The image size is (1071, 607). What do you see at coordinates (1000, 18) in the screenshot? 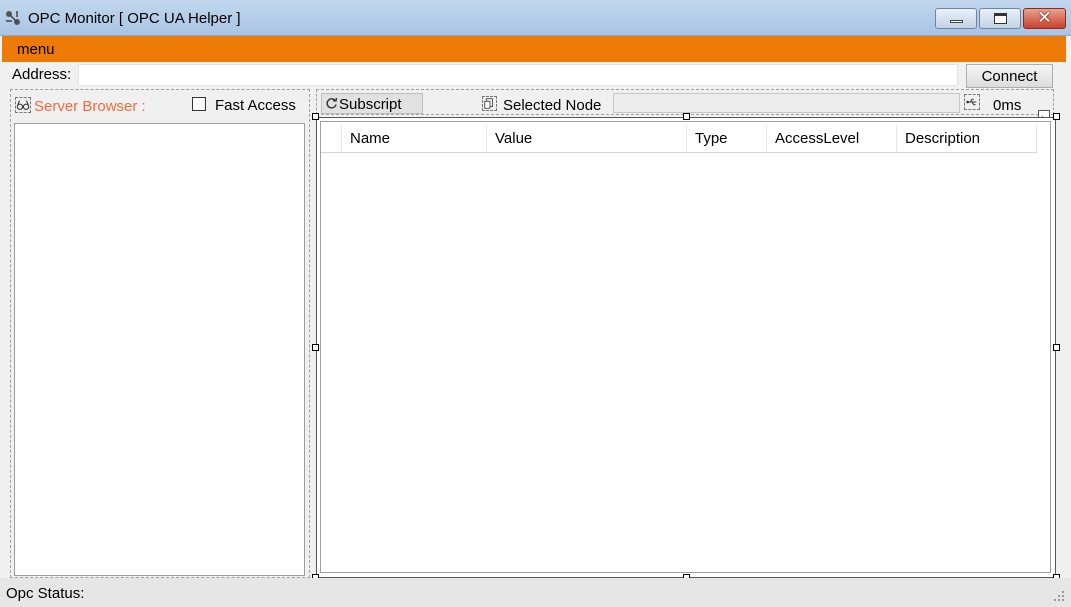
I see `maximize-button` at bounding box center [1000, 18].